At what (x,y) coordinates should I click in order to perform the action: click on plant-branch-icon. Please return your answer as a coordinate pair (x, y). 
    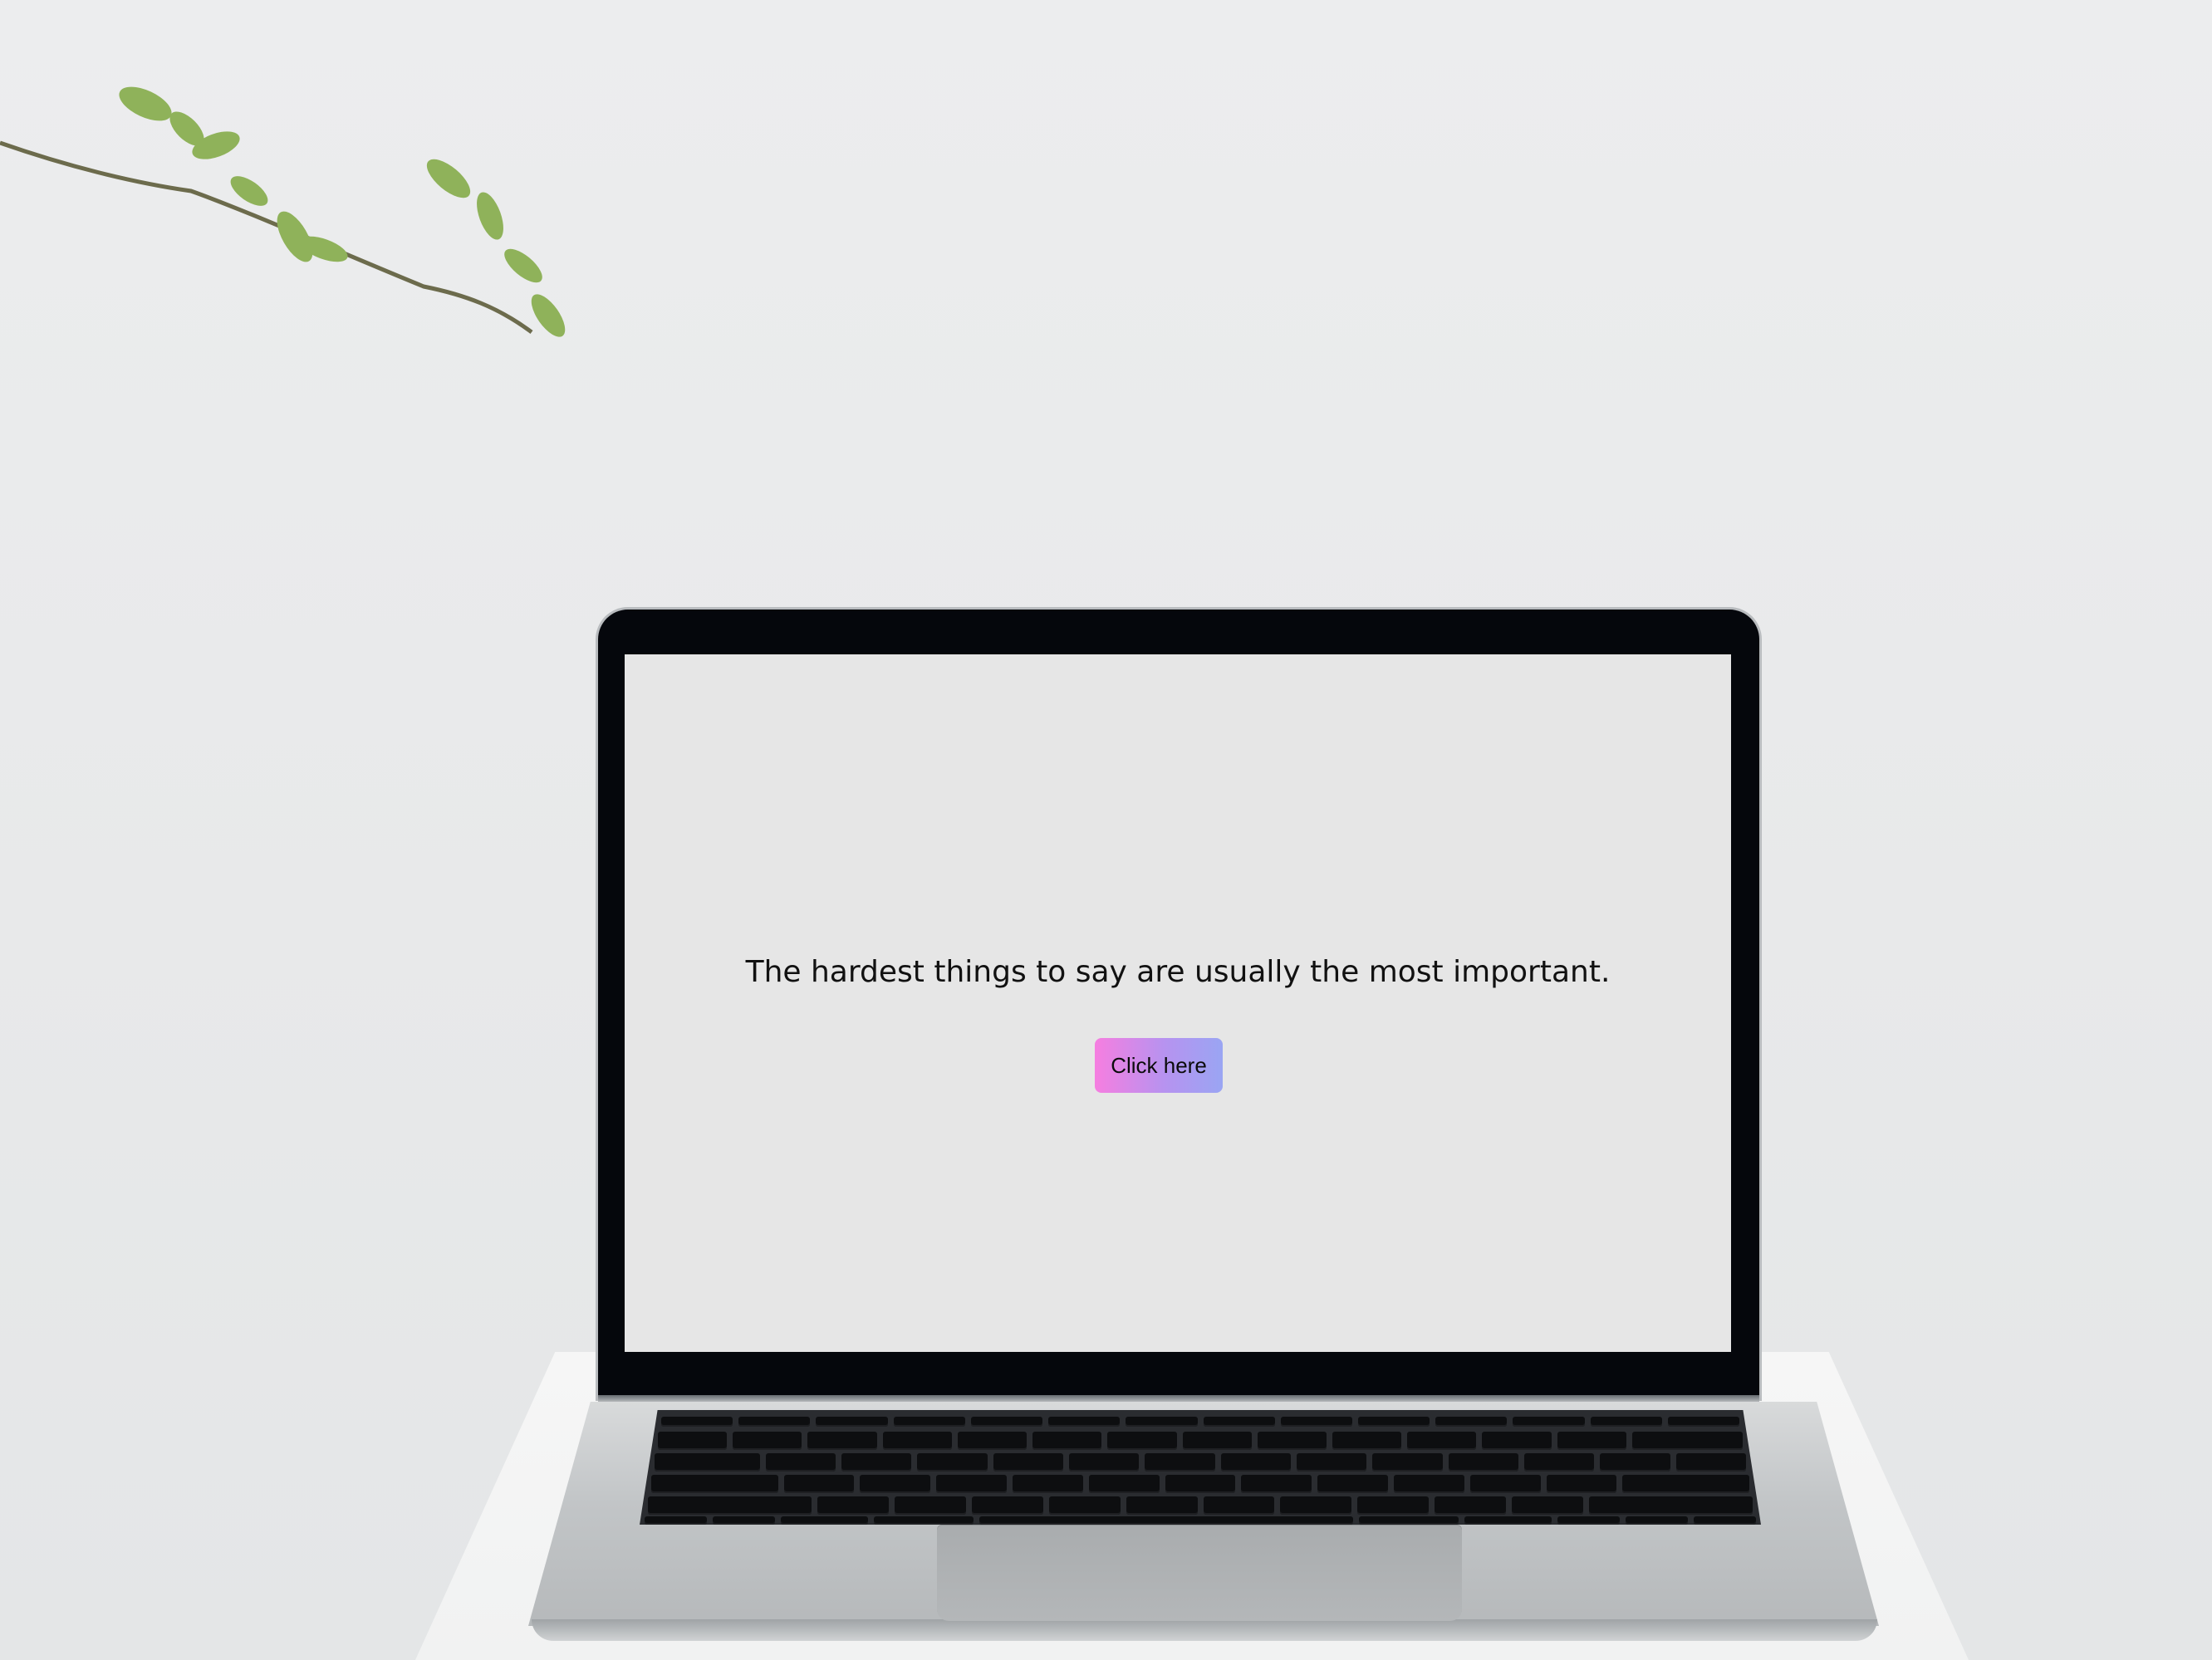
    Looking at the image, I should click on (283, 211).